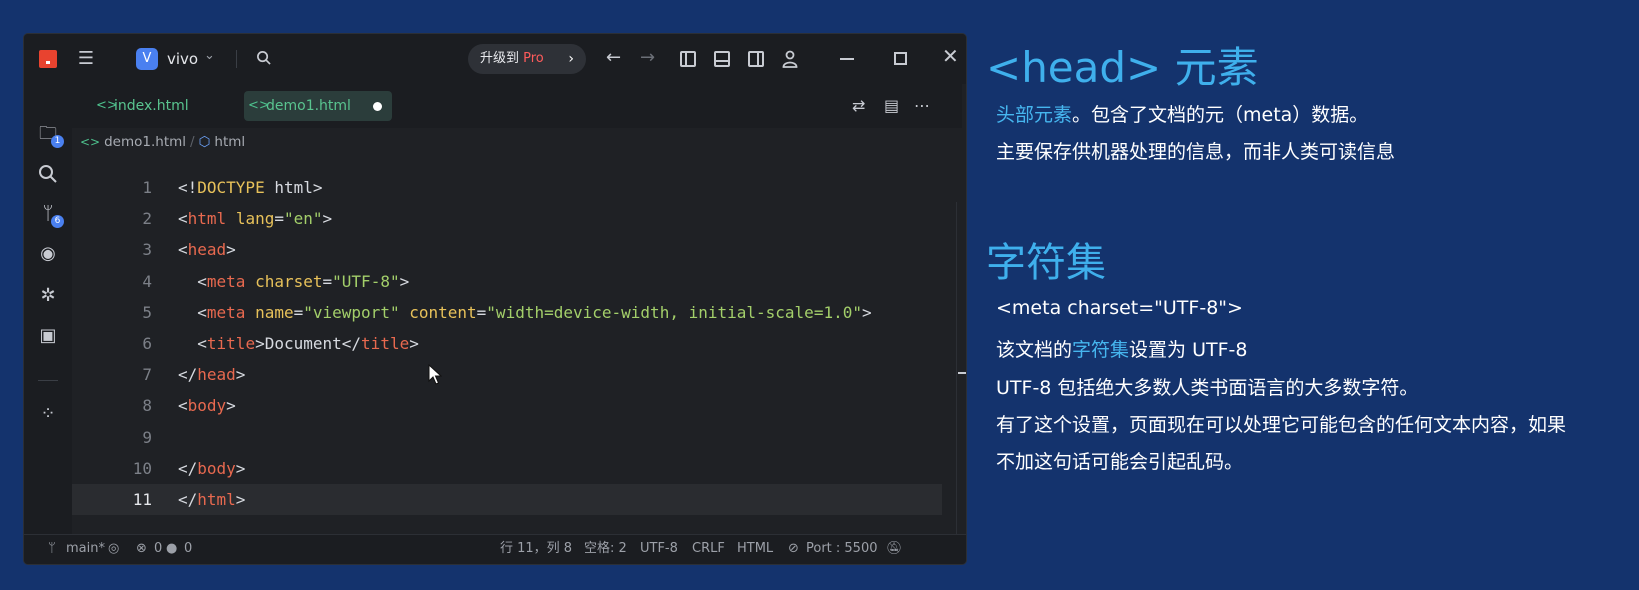 Image resolution: width=1639 pixels, height=590 pixels. Describe the element at coordinates (755, 549) in the screenshot. I see `language-mode: HTML` at that location.